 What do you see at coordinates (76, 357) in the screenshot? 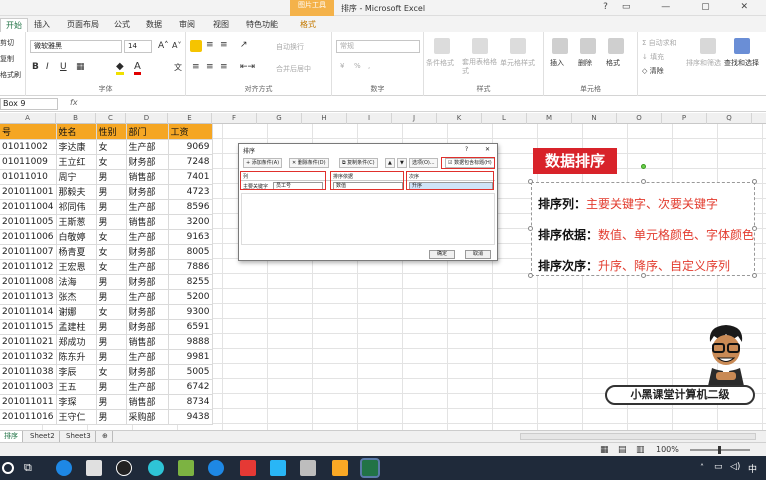
I see `table-cell: 陈东升` at bounding box center [76, 357].